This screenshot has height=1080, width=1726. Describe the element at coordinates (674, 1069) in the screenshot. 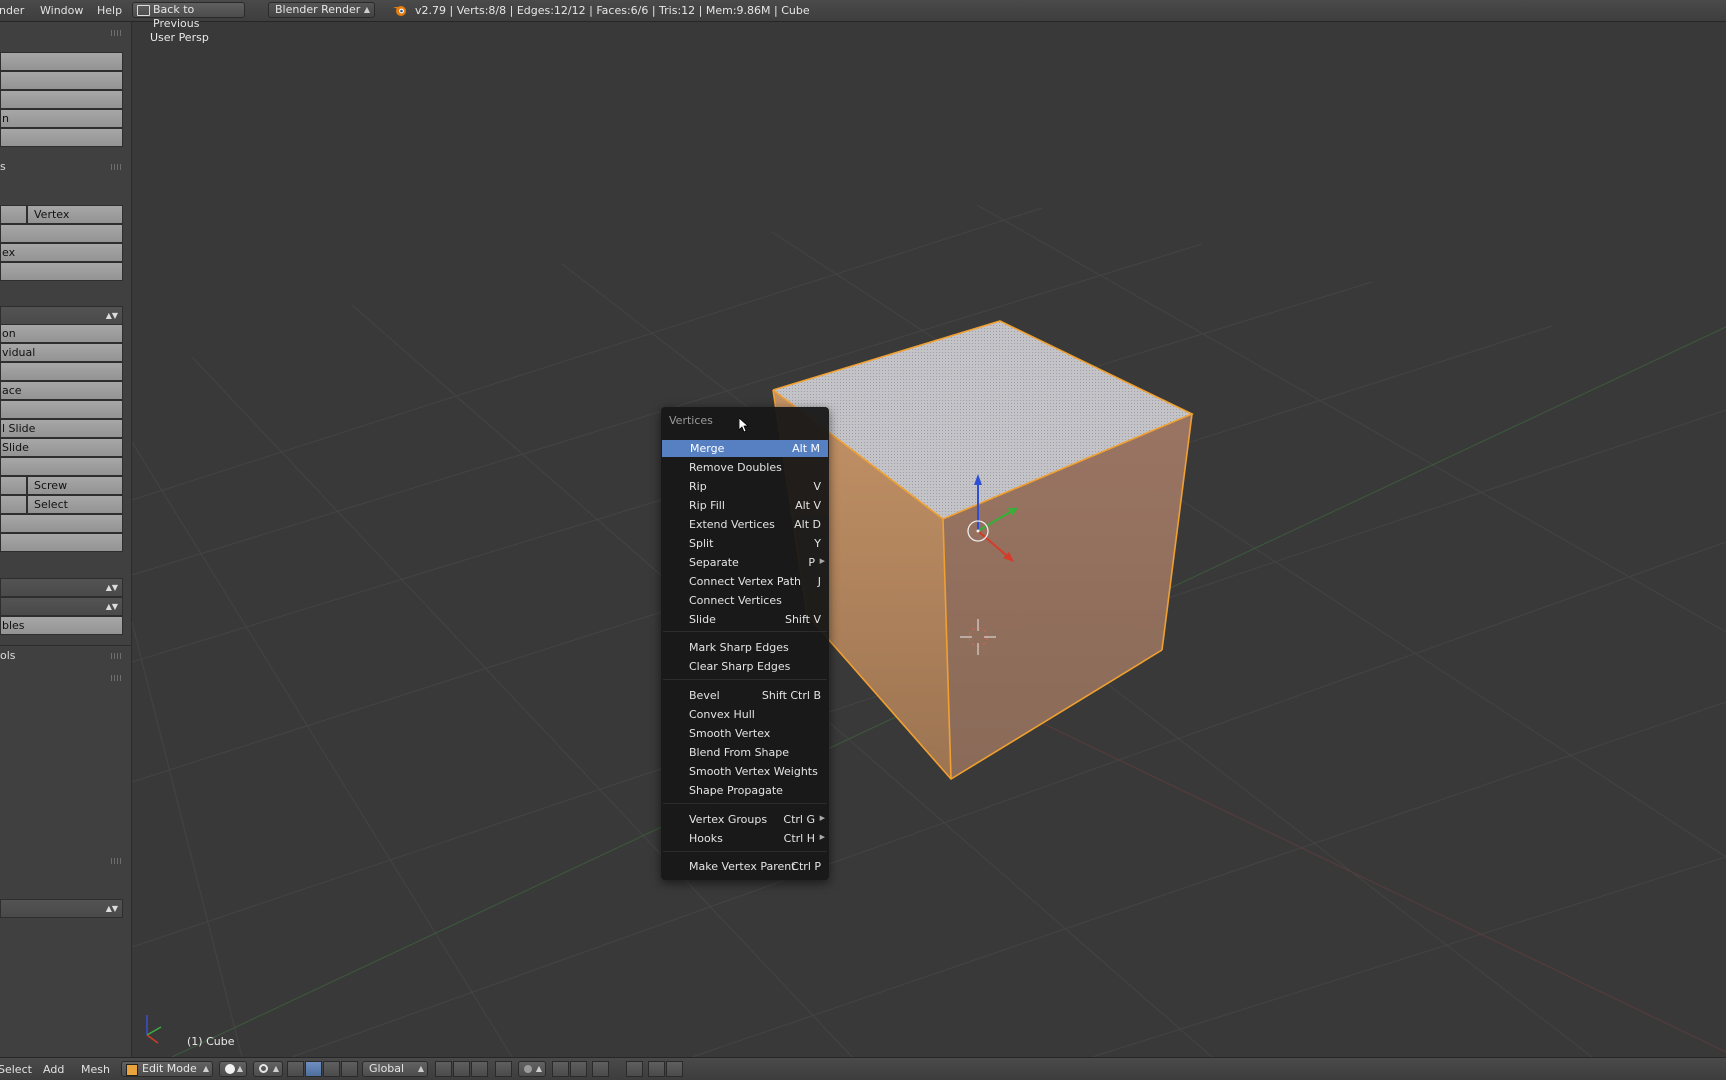

I see `render-animation-icon` at that location.